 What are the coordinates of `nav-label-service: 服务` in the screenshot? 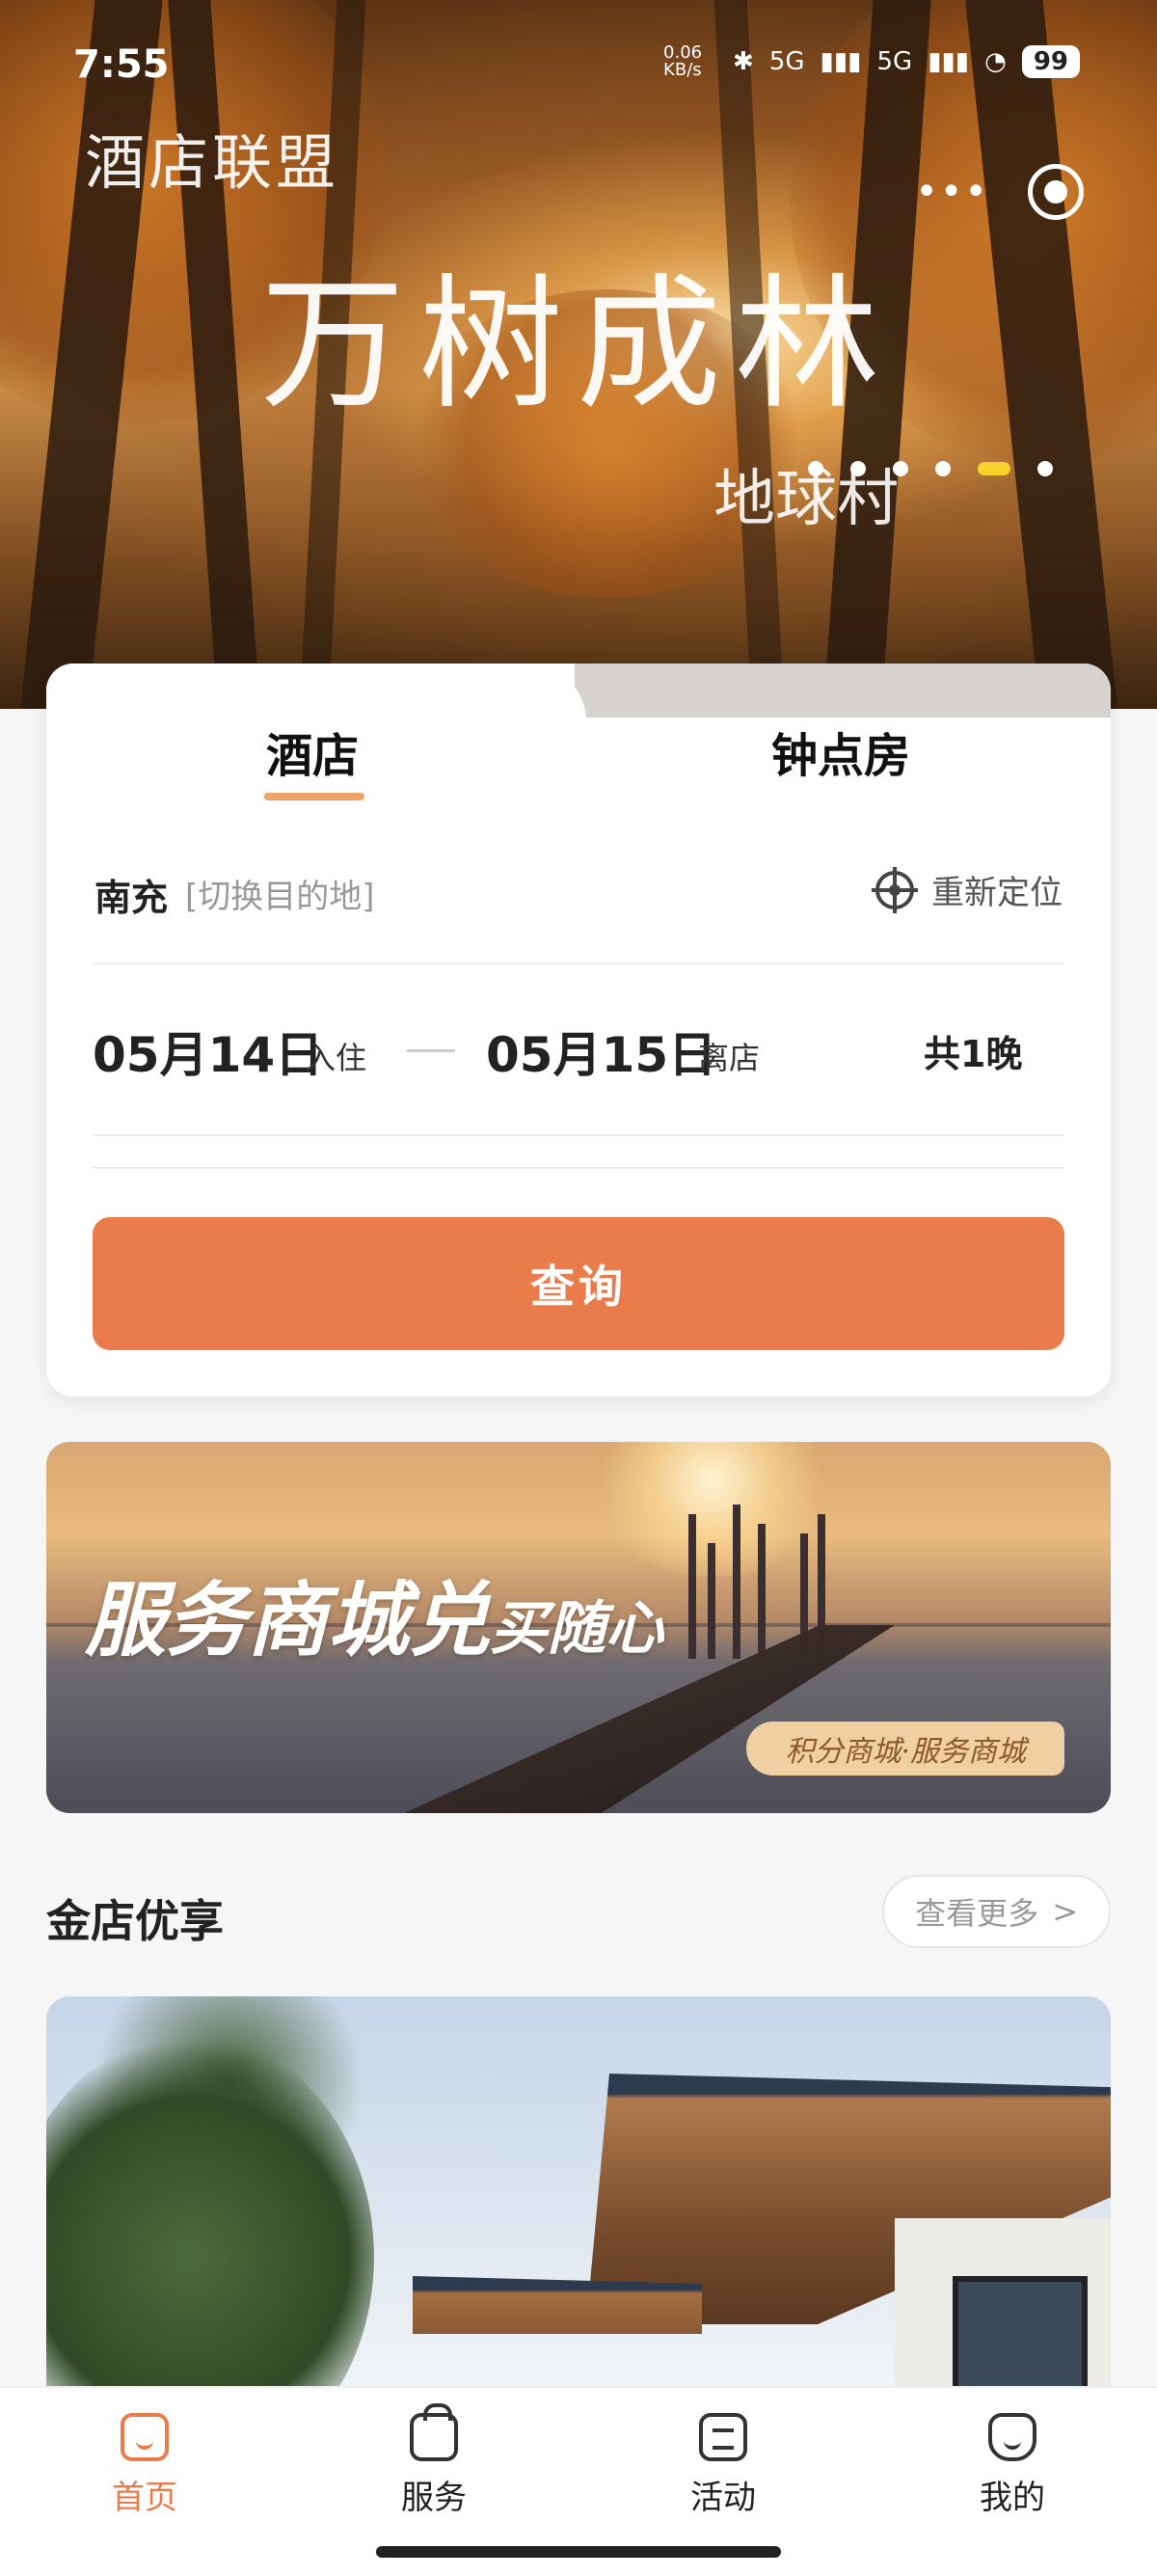 It's located at (434, 2498).